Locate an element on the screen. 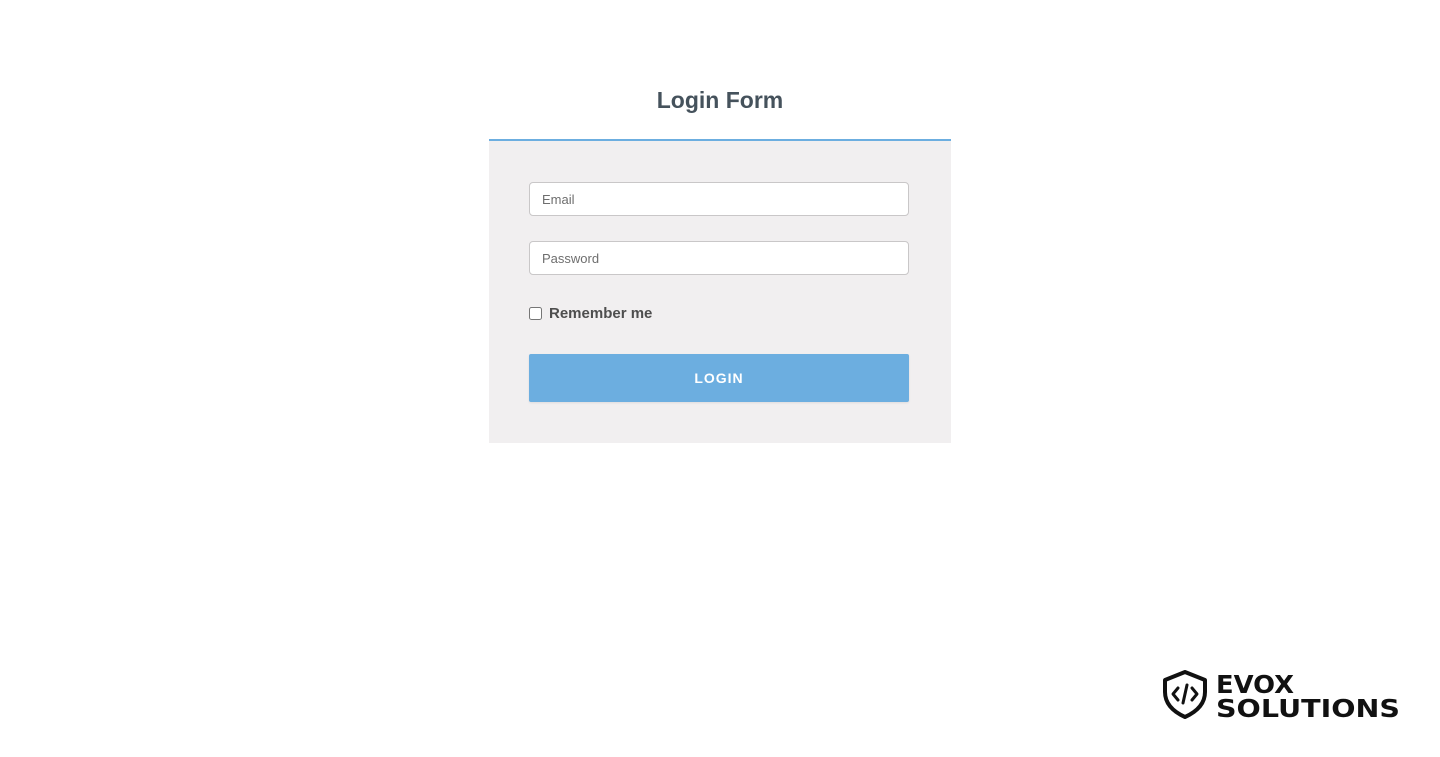  remember-me-row: Remember me is located at coordinates (590, 313).